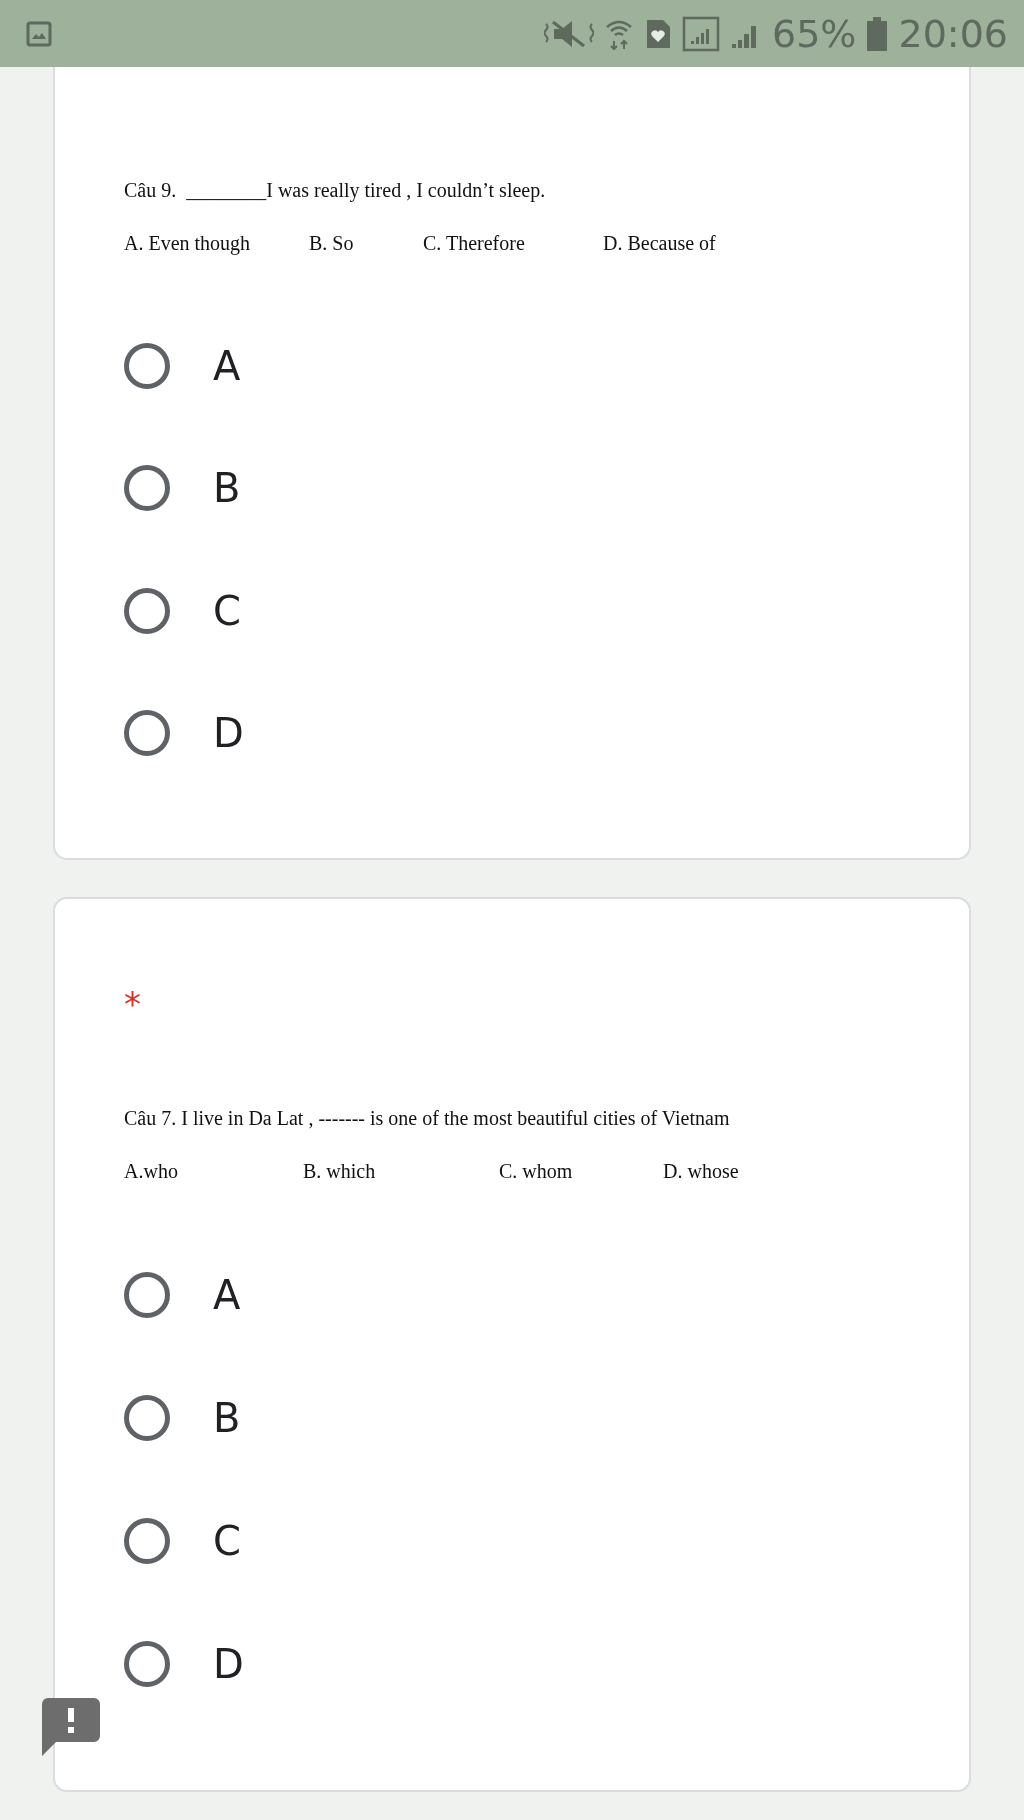  I want to click on question-text: Câu 7. I live in Da Lat , ------- is one of the most beautiful cities of Vietnam, so click(427, 1118).